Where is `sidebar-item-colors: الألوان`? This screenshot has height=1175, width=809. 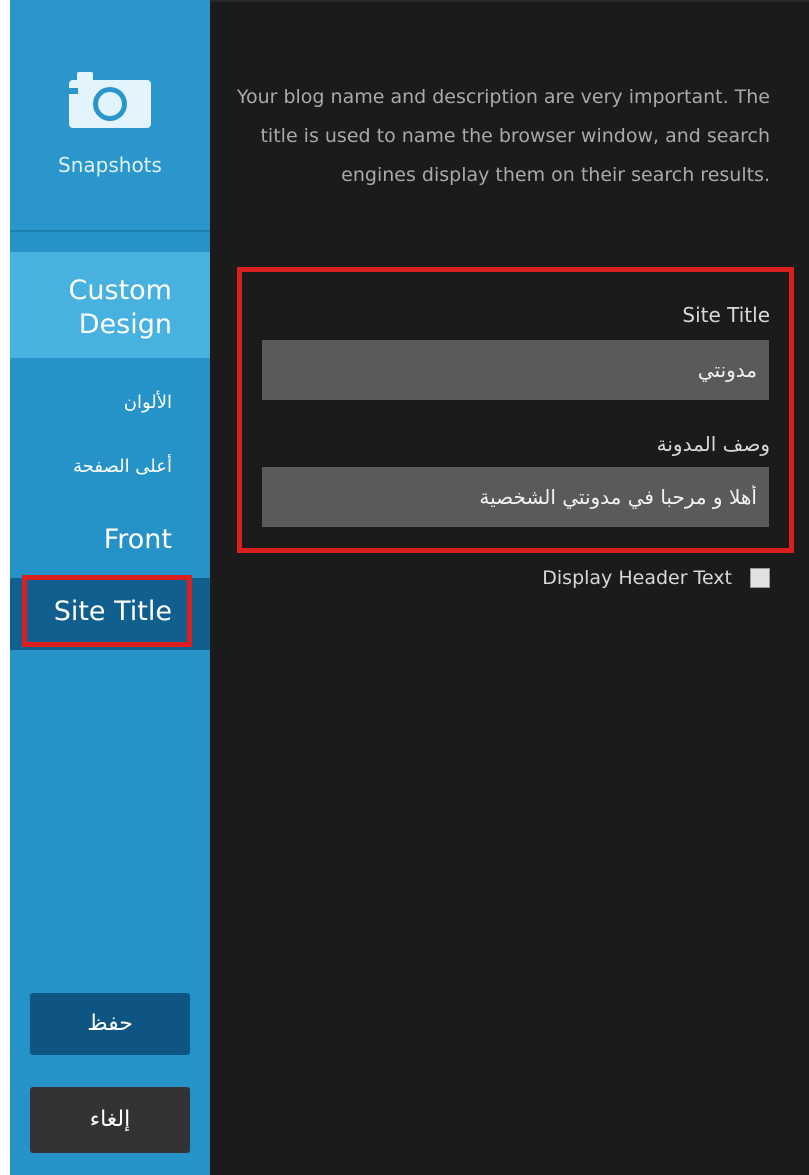 sidebar-item-colors: الألوان is located at coordinates (86, 402).